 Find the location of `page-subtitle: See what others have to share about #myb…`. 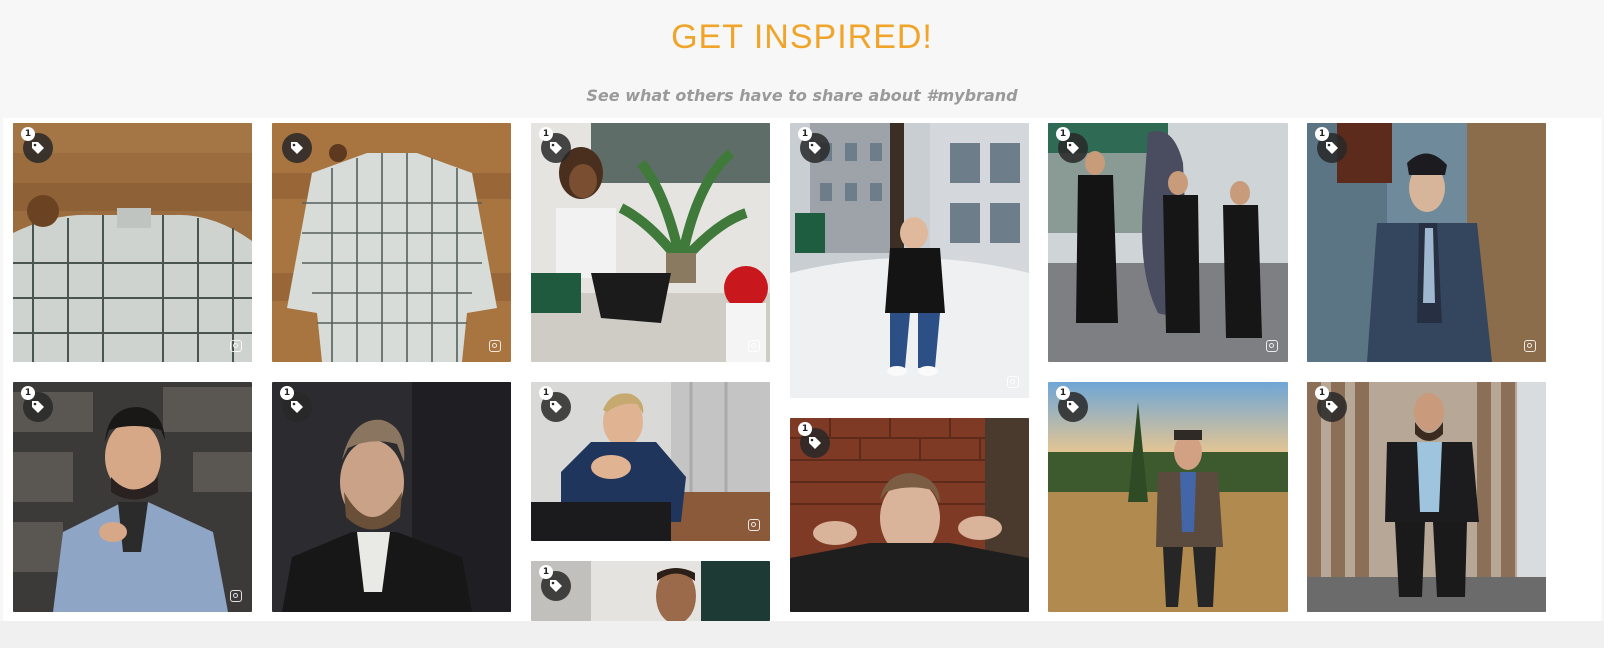

page-subtitle: See what others have to share about #myb… is located at coordinates (802, 95).